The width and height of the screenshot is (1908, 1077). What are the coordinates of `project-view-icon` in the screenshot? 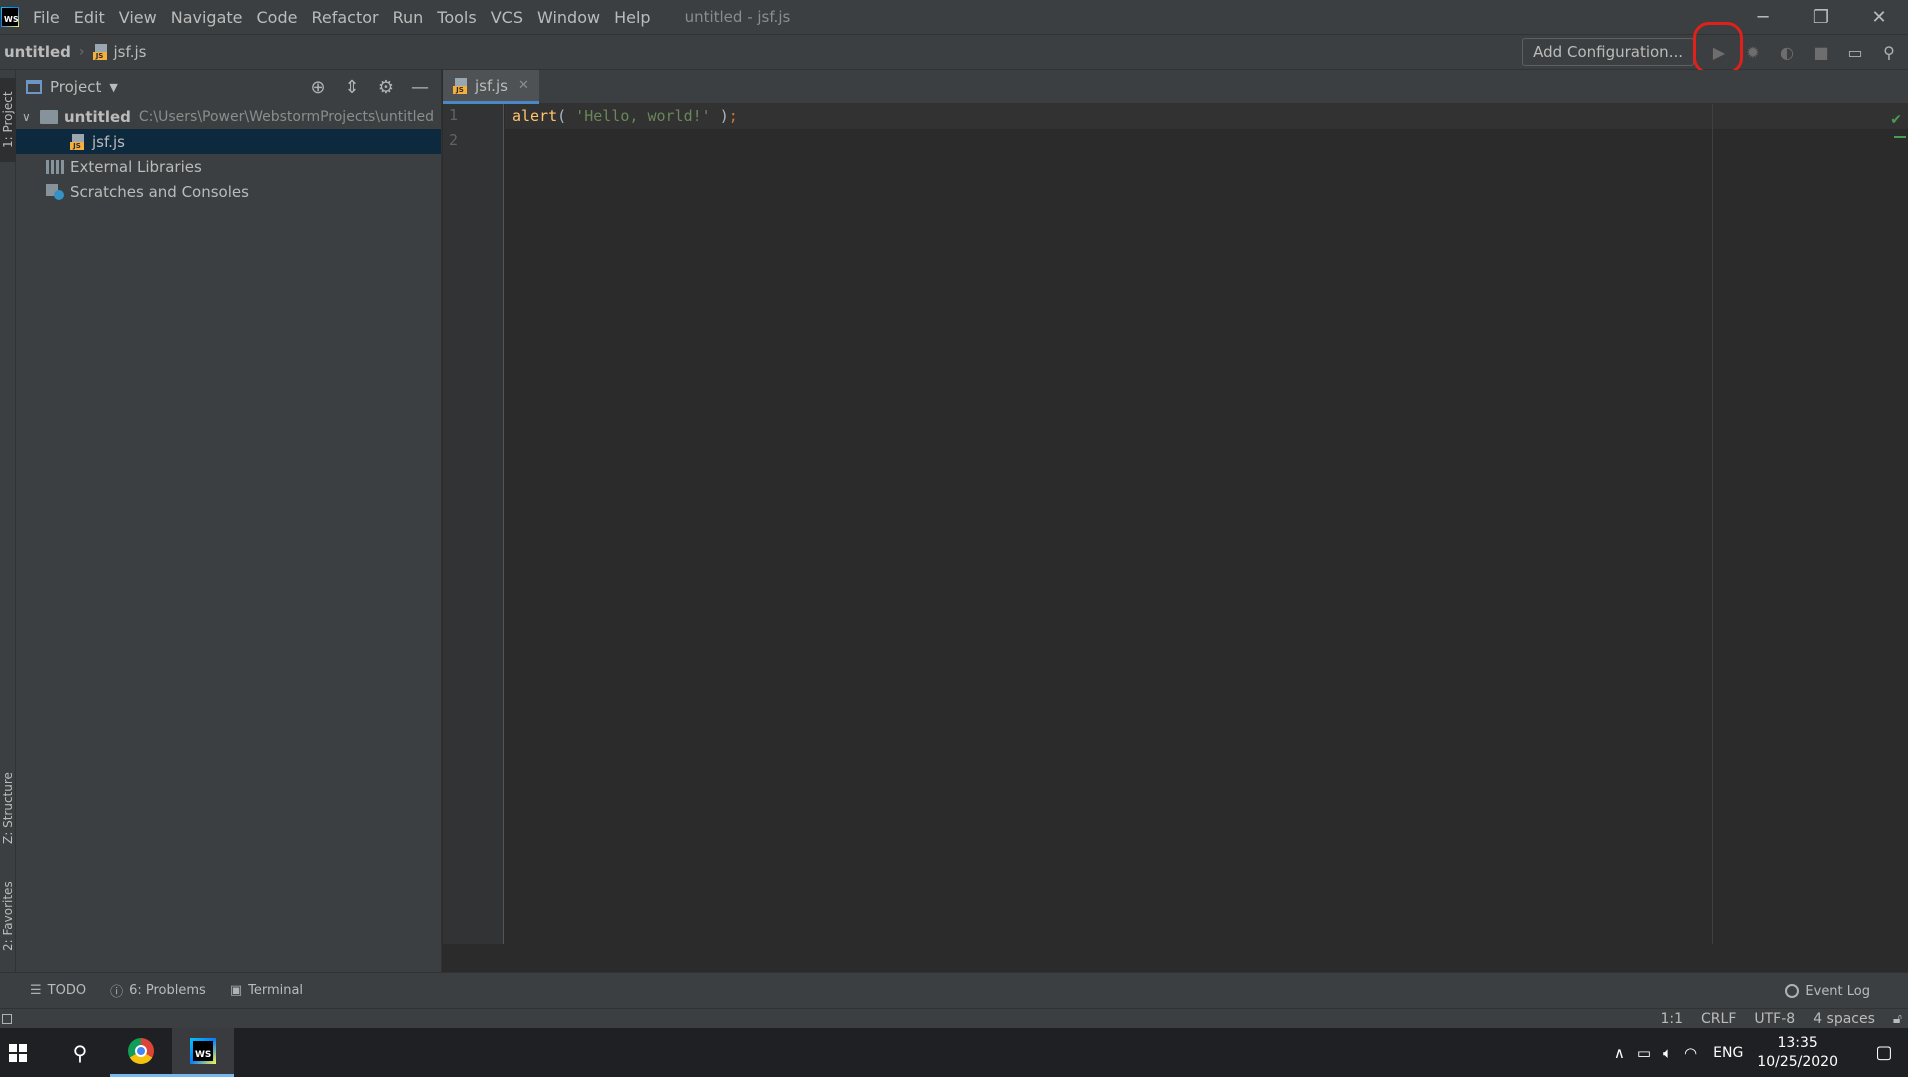 It's located at (34, 87).